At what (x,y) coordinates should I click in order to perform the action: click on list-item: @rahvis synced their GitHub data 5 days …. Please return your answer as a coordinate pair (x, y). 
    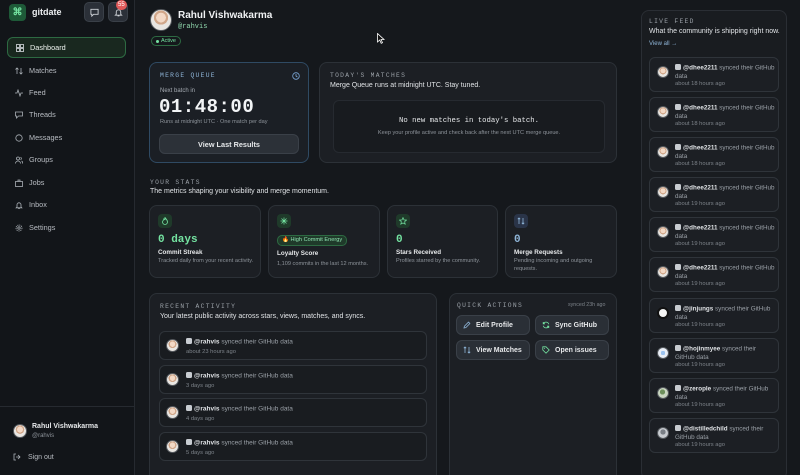
    Looking at the image, I should click on (293, 446).